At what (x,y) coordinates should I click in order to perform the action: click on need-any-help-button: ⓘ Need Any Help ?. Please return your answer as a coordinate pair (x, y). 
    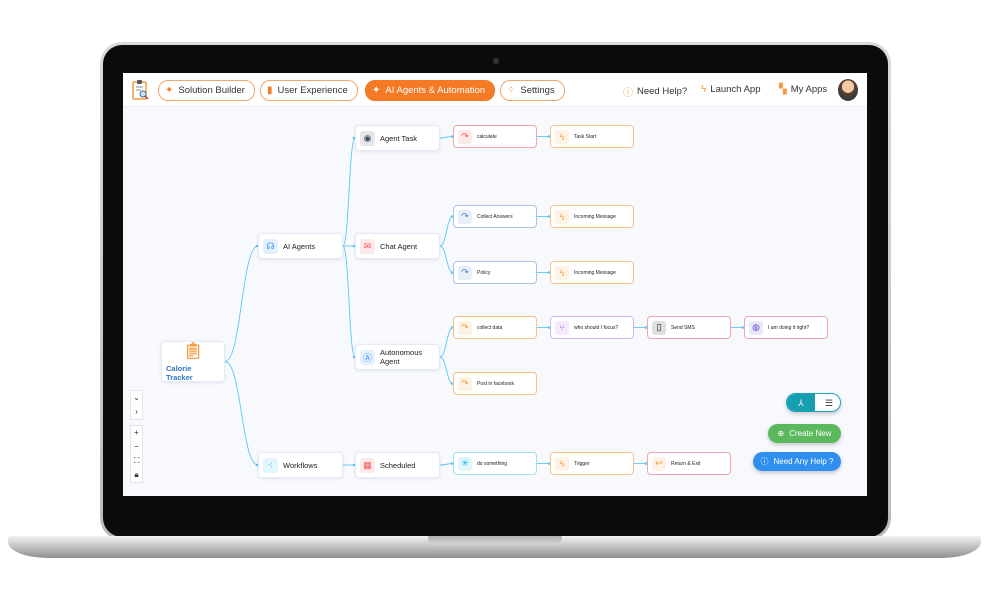
    Looking at the image, I should click on (797, 461).